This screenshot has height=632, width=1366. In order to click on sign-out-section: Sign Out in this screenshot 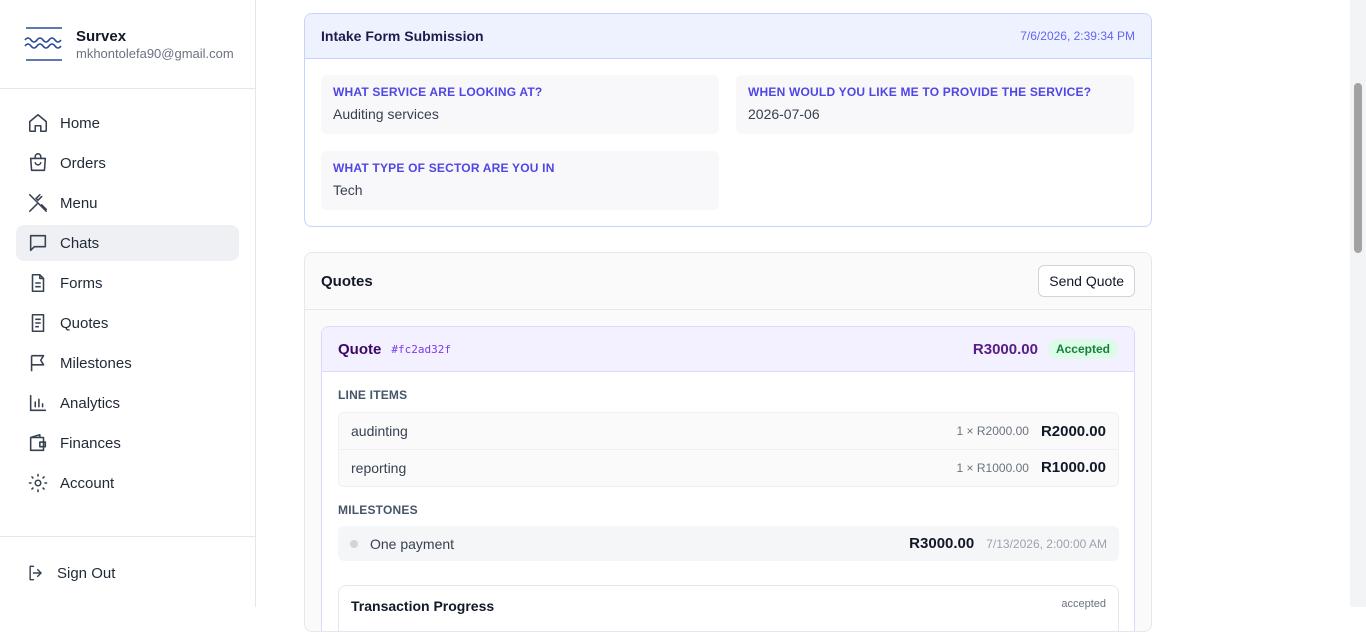, I will do `click(127, 571)`.